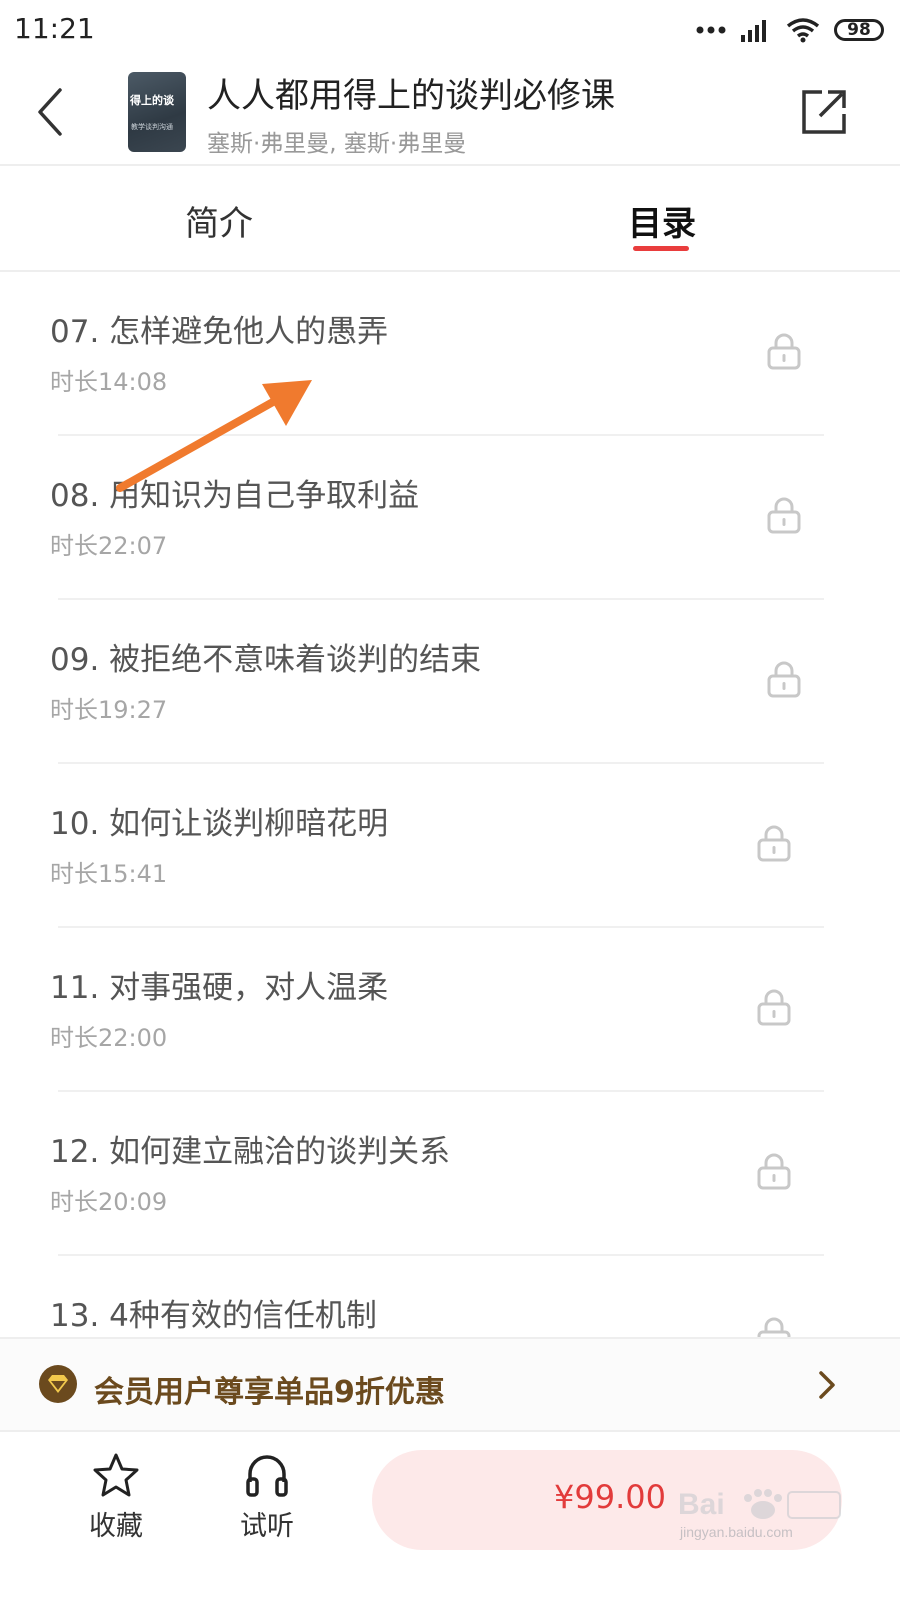 Image resolution: width=900 pixels, height=1600 pixels. I want to click on annotation-arrow-icon, so click(214, 436).